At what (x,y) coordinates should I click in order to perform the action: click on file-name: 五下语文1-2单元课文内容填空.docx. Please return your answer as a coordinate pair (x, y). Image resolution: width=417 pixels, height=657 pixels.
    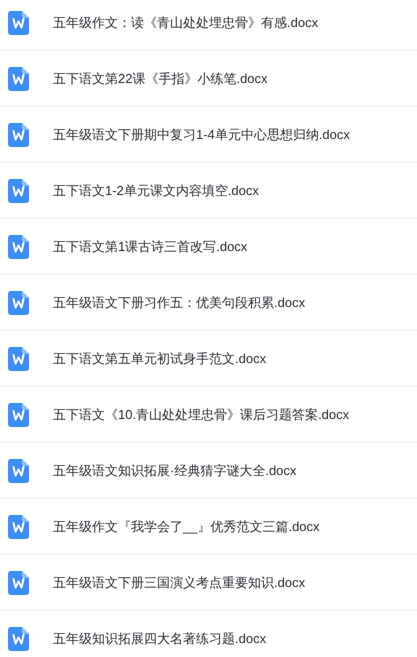
    Looking at the image, I should click on (156, 190).